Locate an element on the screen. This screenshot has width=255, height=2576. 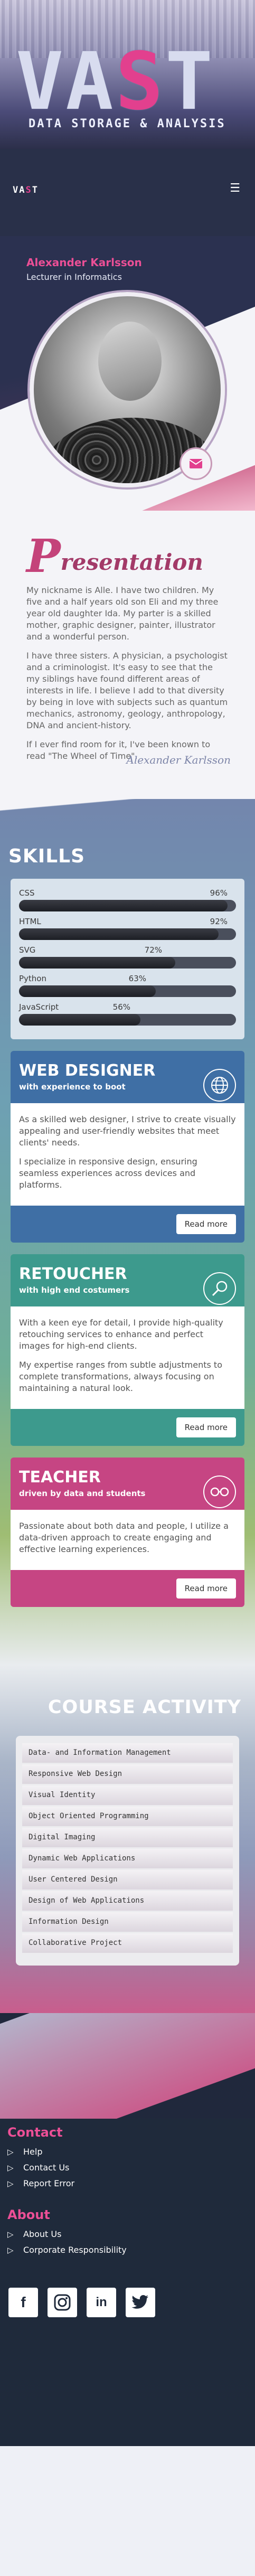
skill-html: HTML 92% is located at coordinates (127, 928).